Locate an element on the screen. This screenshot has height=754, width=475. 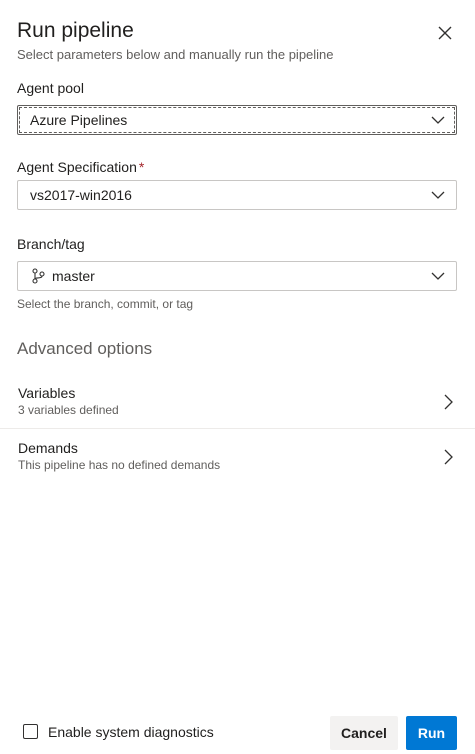
required-marker: * is located at coordinates (141, 167).